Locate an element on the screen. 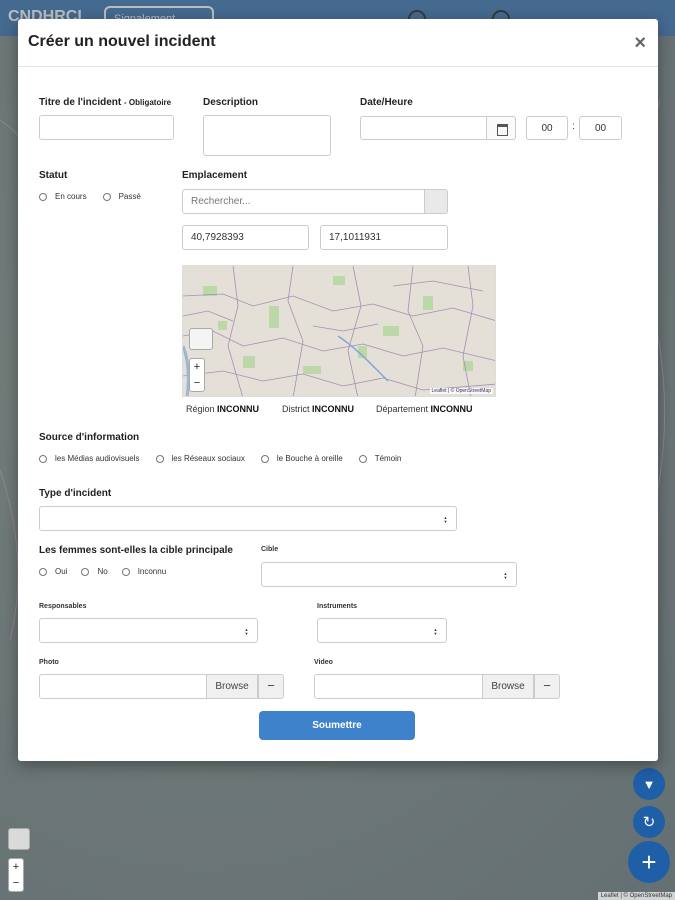 The height and width of the screenshot is (900, 675). map-layers-icon is located at coordinates (201, 339).